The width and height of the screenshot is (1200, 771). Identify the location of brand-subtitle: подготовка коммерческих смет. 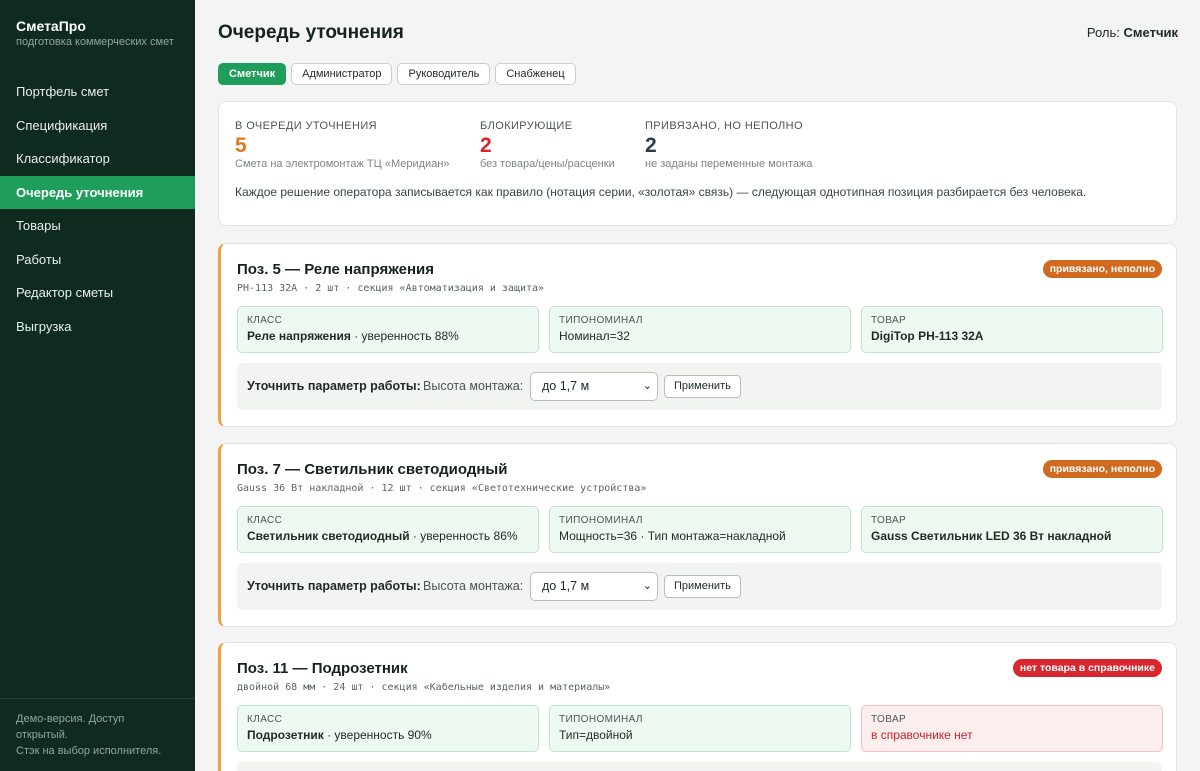
(95, 42).